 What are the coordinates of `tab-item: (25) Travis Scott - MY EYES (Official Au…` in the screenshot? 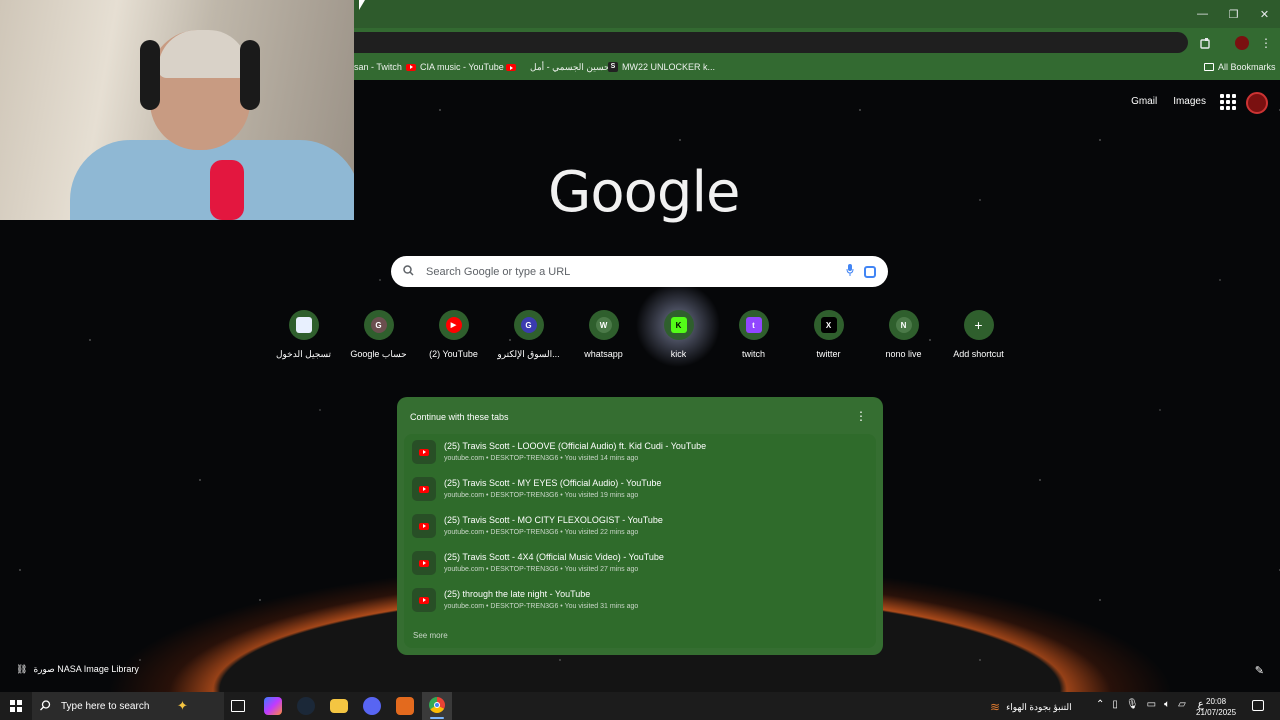 It's located at (640, 489).